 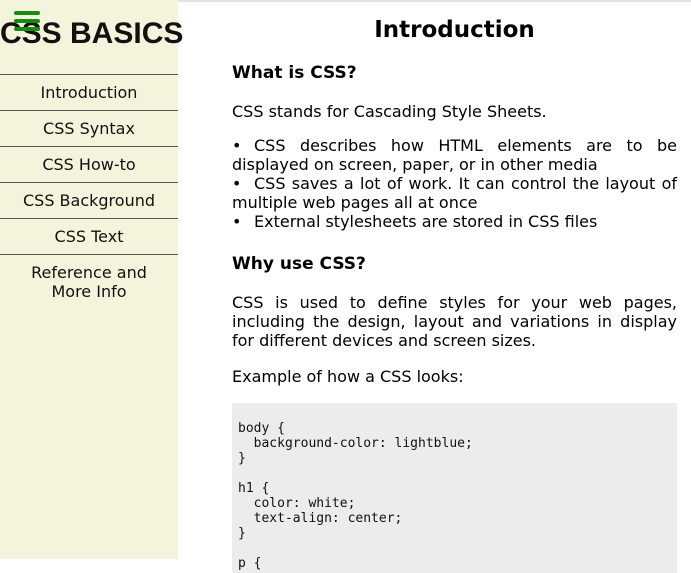 What do you see at coordinates (89, 165) in the screenshot?
I see `sidebar-item-css-how-to: CSS How-to` at bounding box center [89, 165].